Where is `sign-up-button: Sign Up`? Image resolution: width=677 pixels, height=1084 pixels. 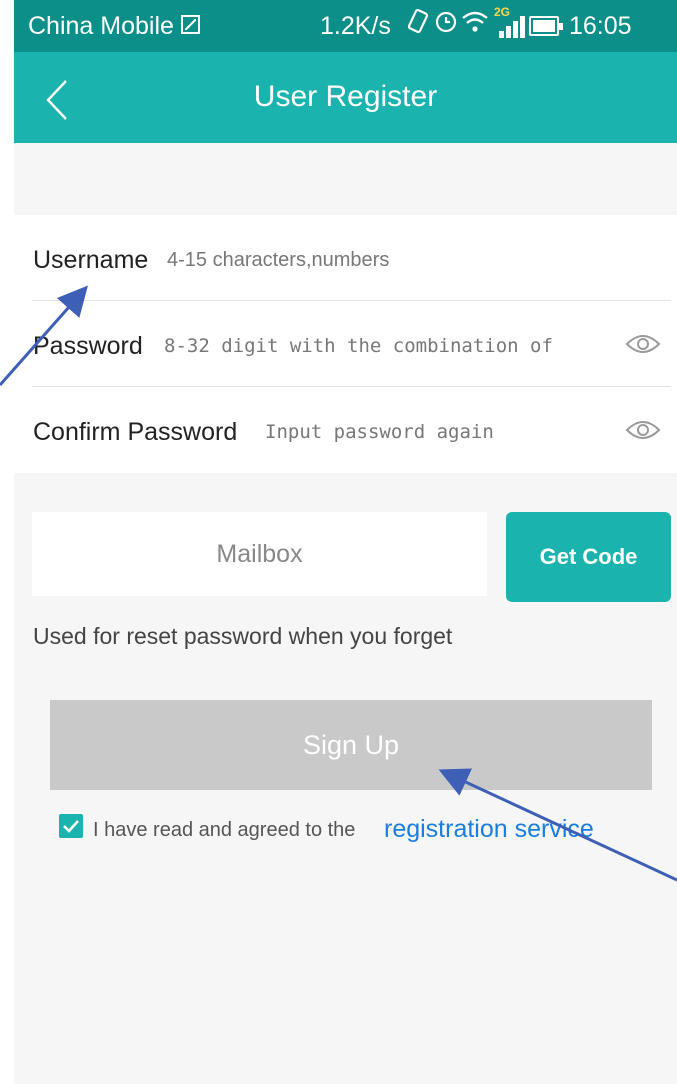 sign-up-button: Sign Up is located at coordinates (351, 745).